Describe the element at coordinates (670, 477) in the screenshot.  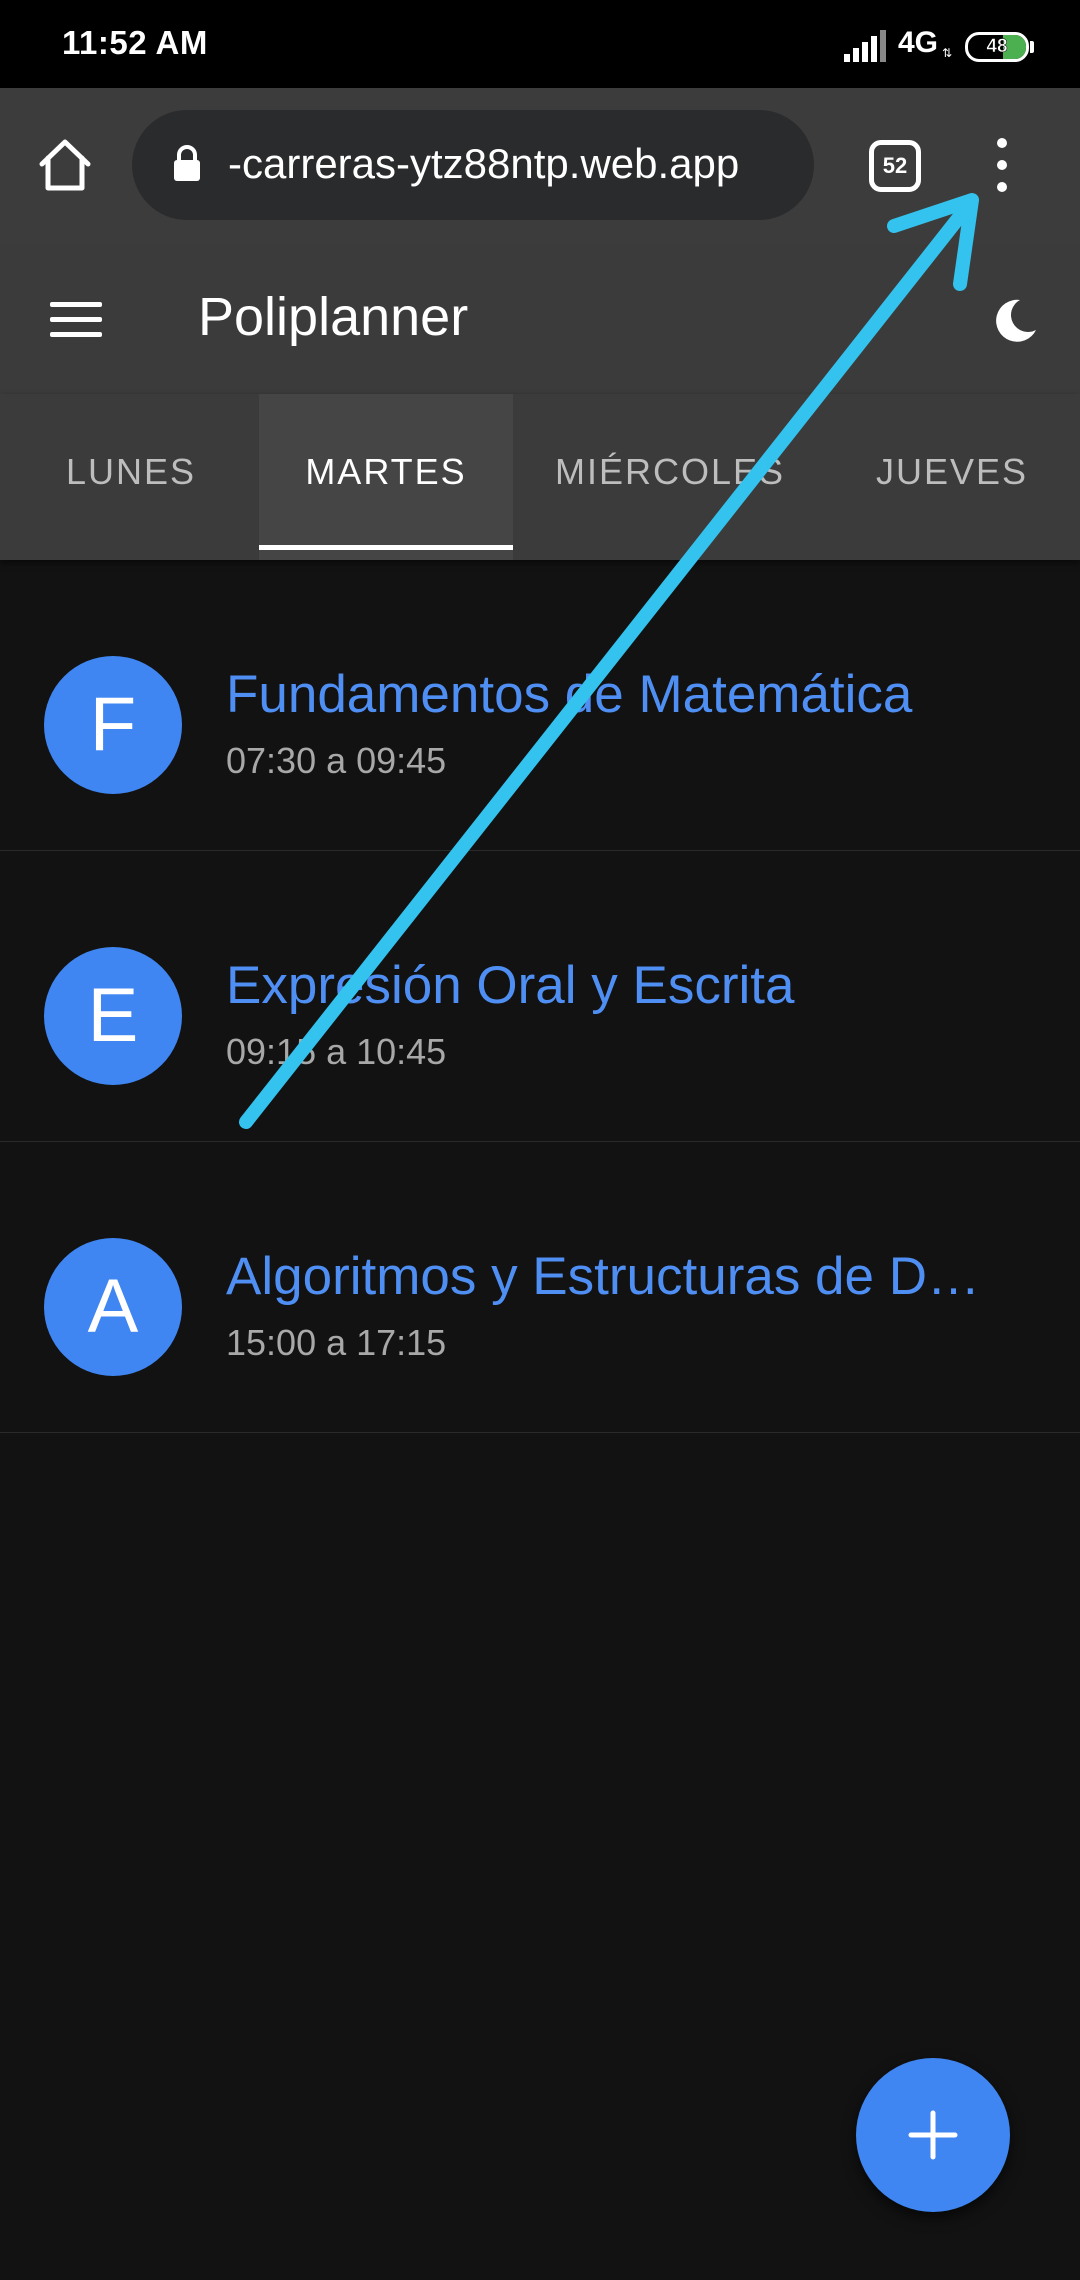
I see `tab-miercoles: MIÉRCOLES` at that location.